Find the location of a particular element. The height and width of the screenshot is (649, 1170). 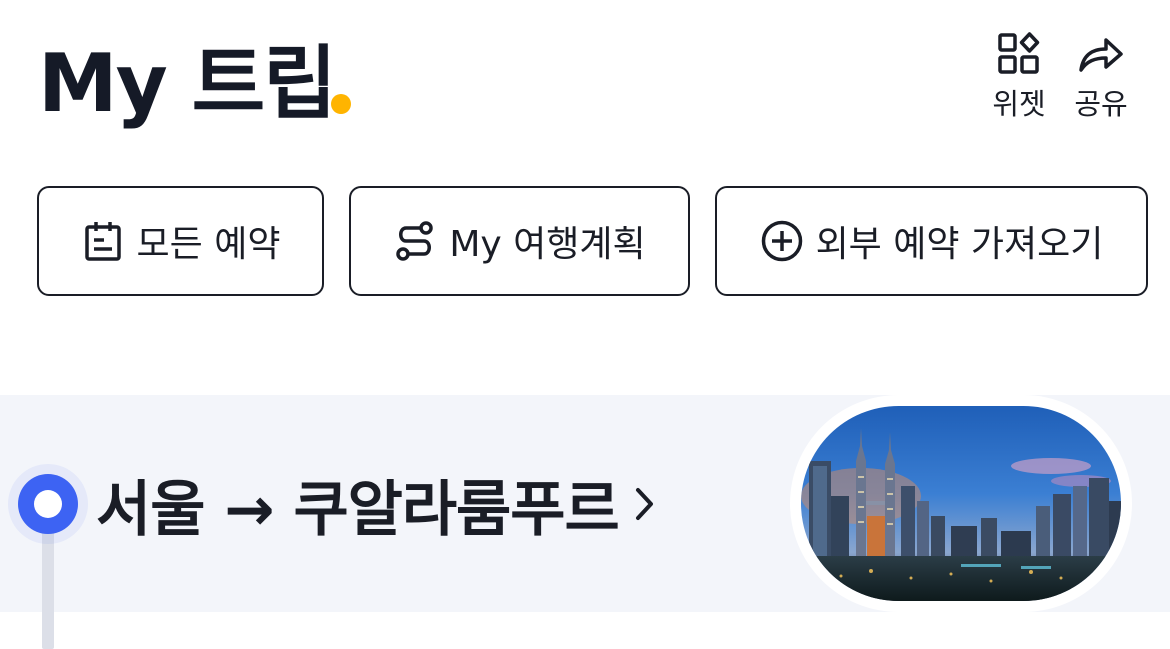

page-title: My 트립 is located at coordinates (187, 83).